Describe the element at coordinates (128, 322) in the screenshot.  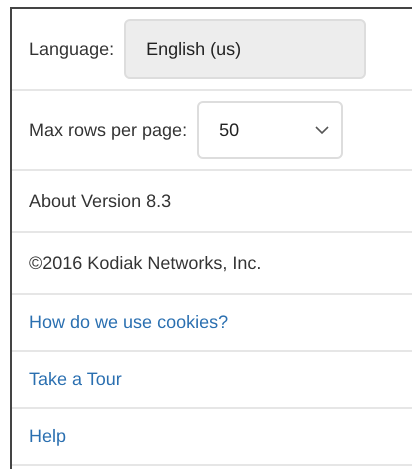
I see `menu-link: How do we use cookies?` at that location.